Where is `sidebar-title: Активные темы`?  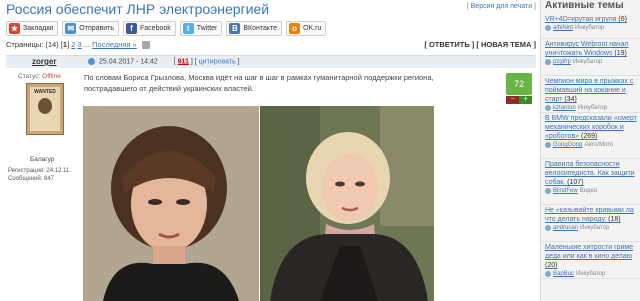 sidebar-title: Активные темы is located at coordinates (584, 5).